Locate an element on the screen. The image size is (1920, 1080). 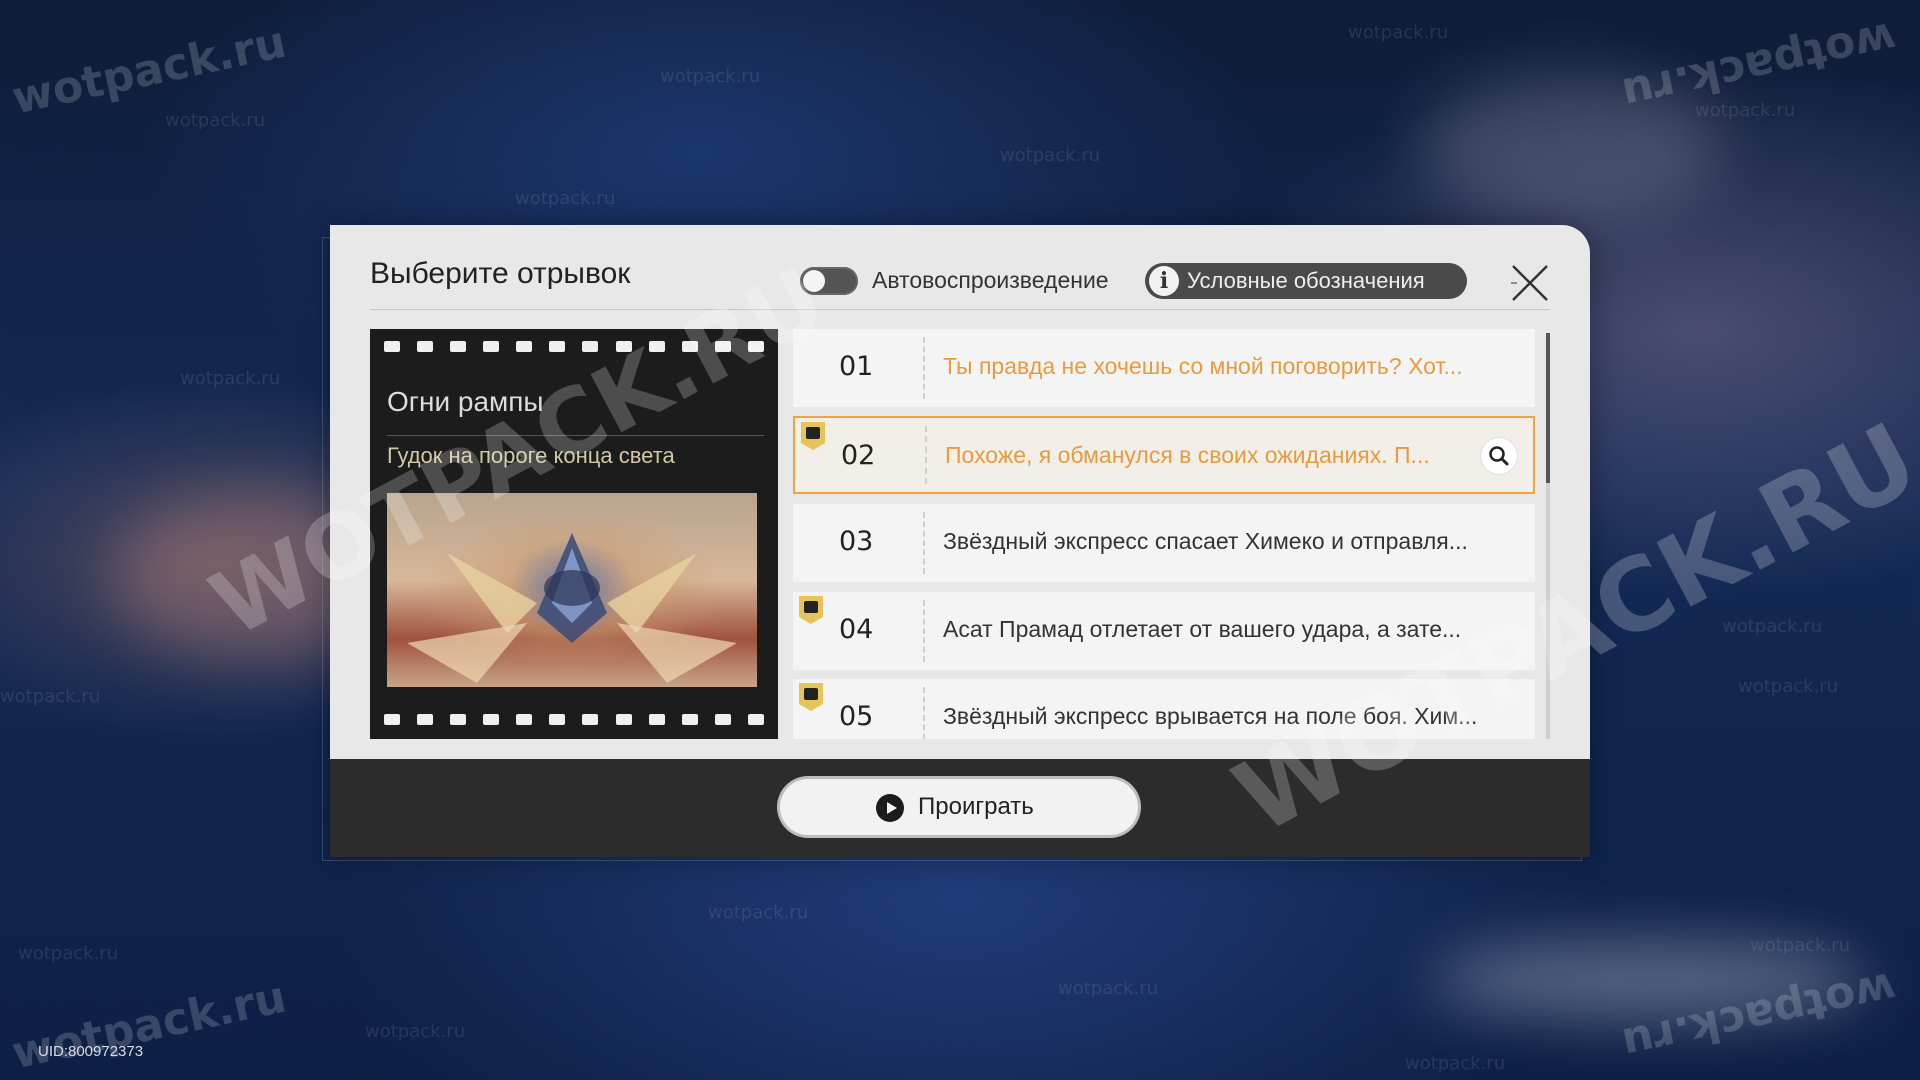
search-icon is located at coordinates (1499, 456).